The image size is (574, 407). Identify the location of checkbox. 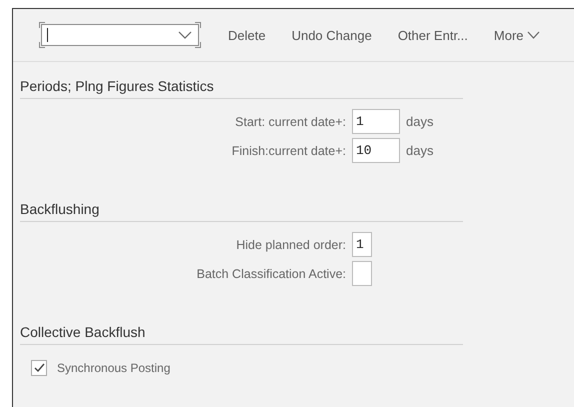
(39, 368).